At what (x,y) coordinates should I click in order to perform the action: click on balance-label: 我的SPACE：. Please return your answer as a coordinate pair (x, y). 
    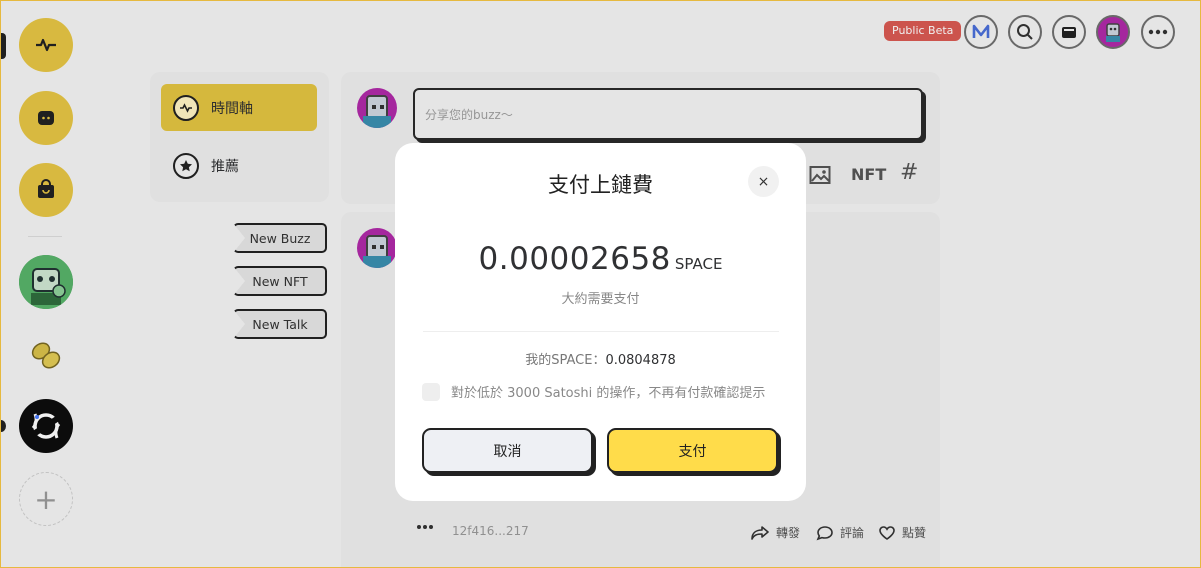
    Looking at the image, I should click on (565, 360).